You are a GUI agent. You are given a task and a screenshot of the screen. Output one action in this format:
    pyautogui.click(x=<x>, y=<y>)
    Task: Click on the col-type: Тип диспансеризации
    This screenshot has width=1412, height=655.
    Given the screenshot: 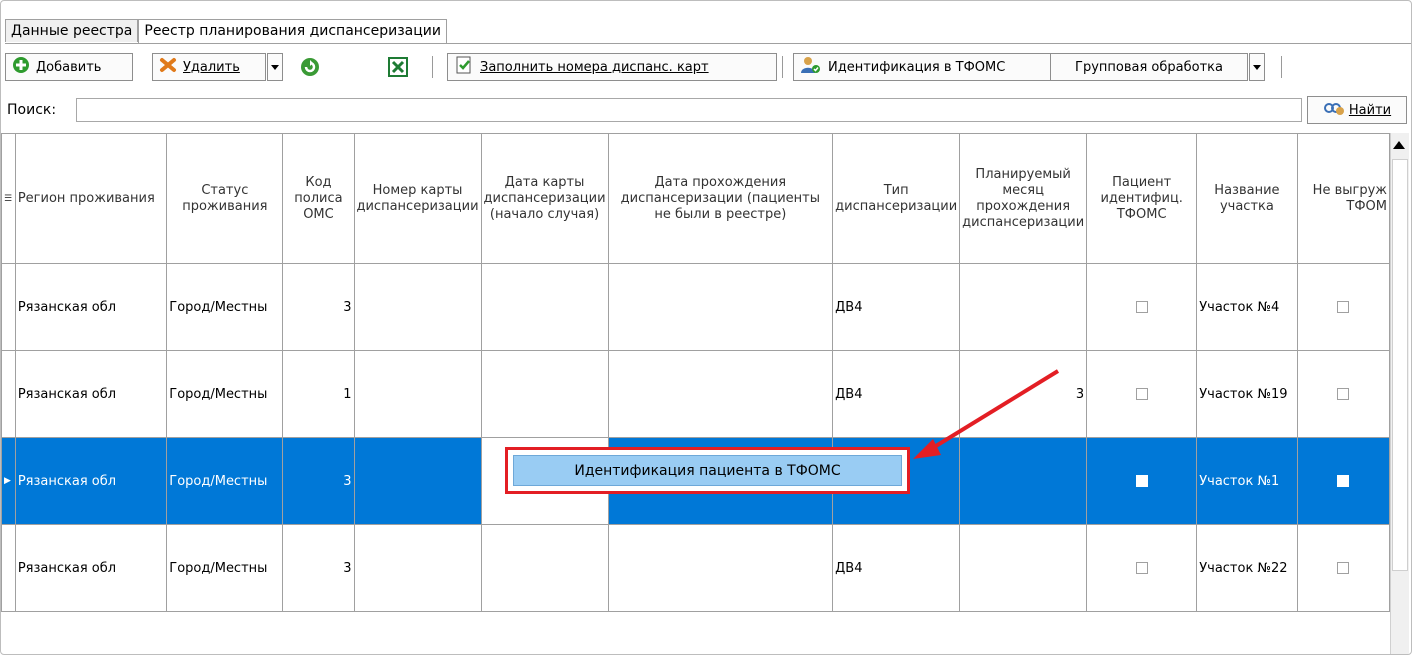 What is the action you would take?
    pyautogui.click(x=896, y=198)
    